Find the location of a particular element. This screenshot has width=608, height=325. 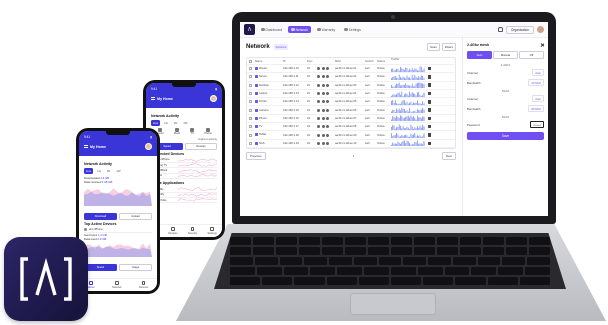

tab-network: Network is located at coordinates (300, 29).